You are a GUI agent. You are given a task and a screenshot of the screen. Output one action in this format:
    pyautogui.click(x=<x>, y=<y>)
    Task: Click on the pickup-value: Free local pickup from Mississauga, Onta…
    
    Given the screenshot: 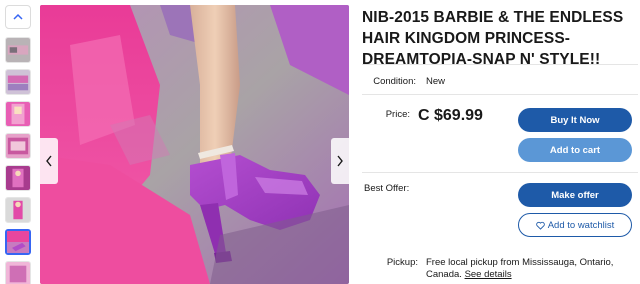 What is the action you would take?
    pyautogui.click(x=520, y=268)
    